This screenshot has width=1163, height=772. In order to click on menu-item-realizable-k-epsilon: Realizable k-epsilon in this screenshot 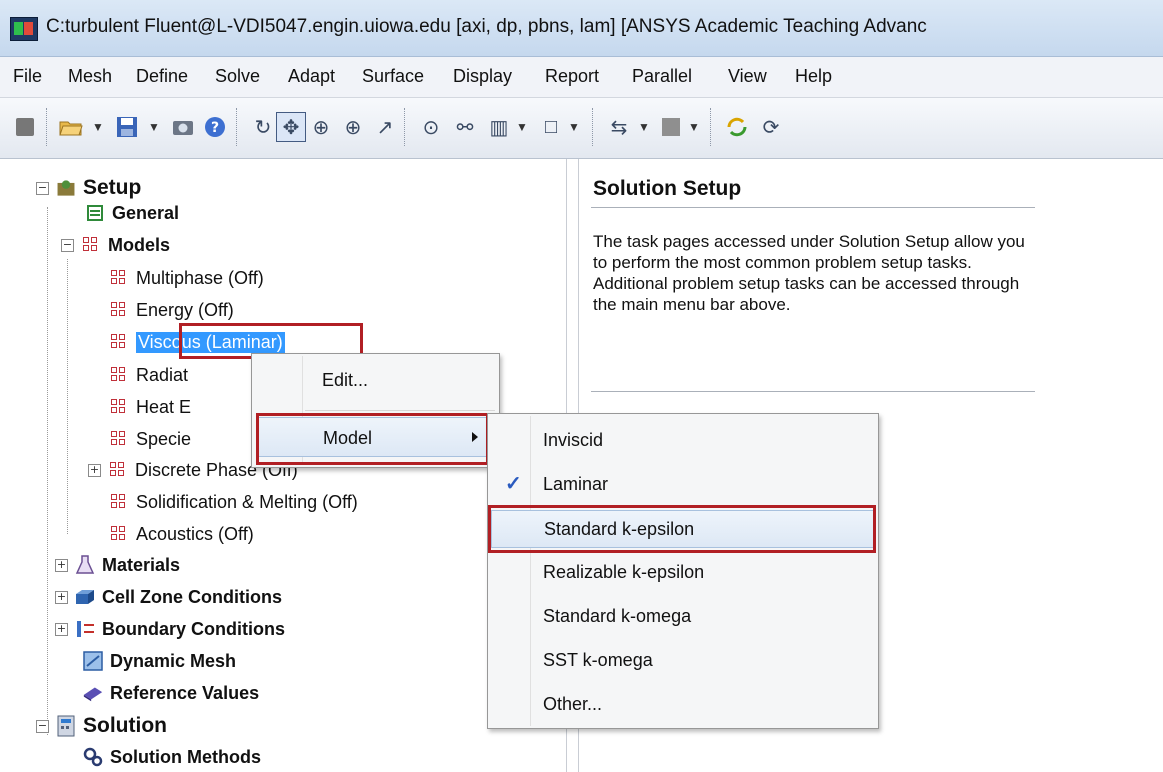, I will do `click(683, 572)`.